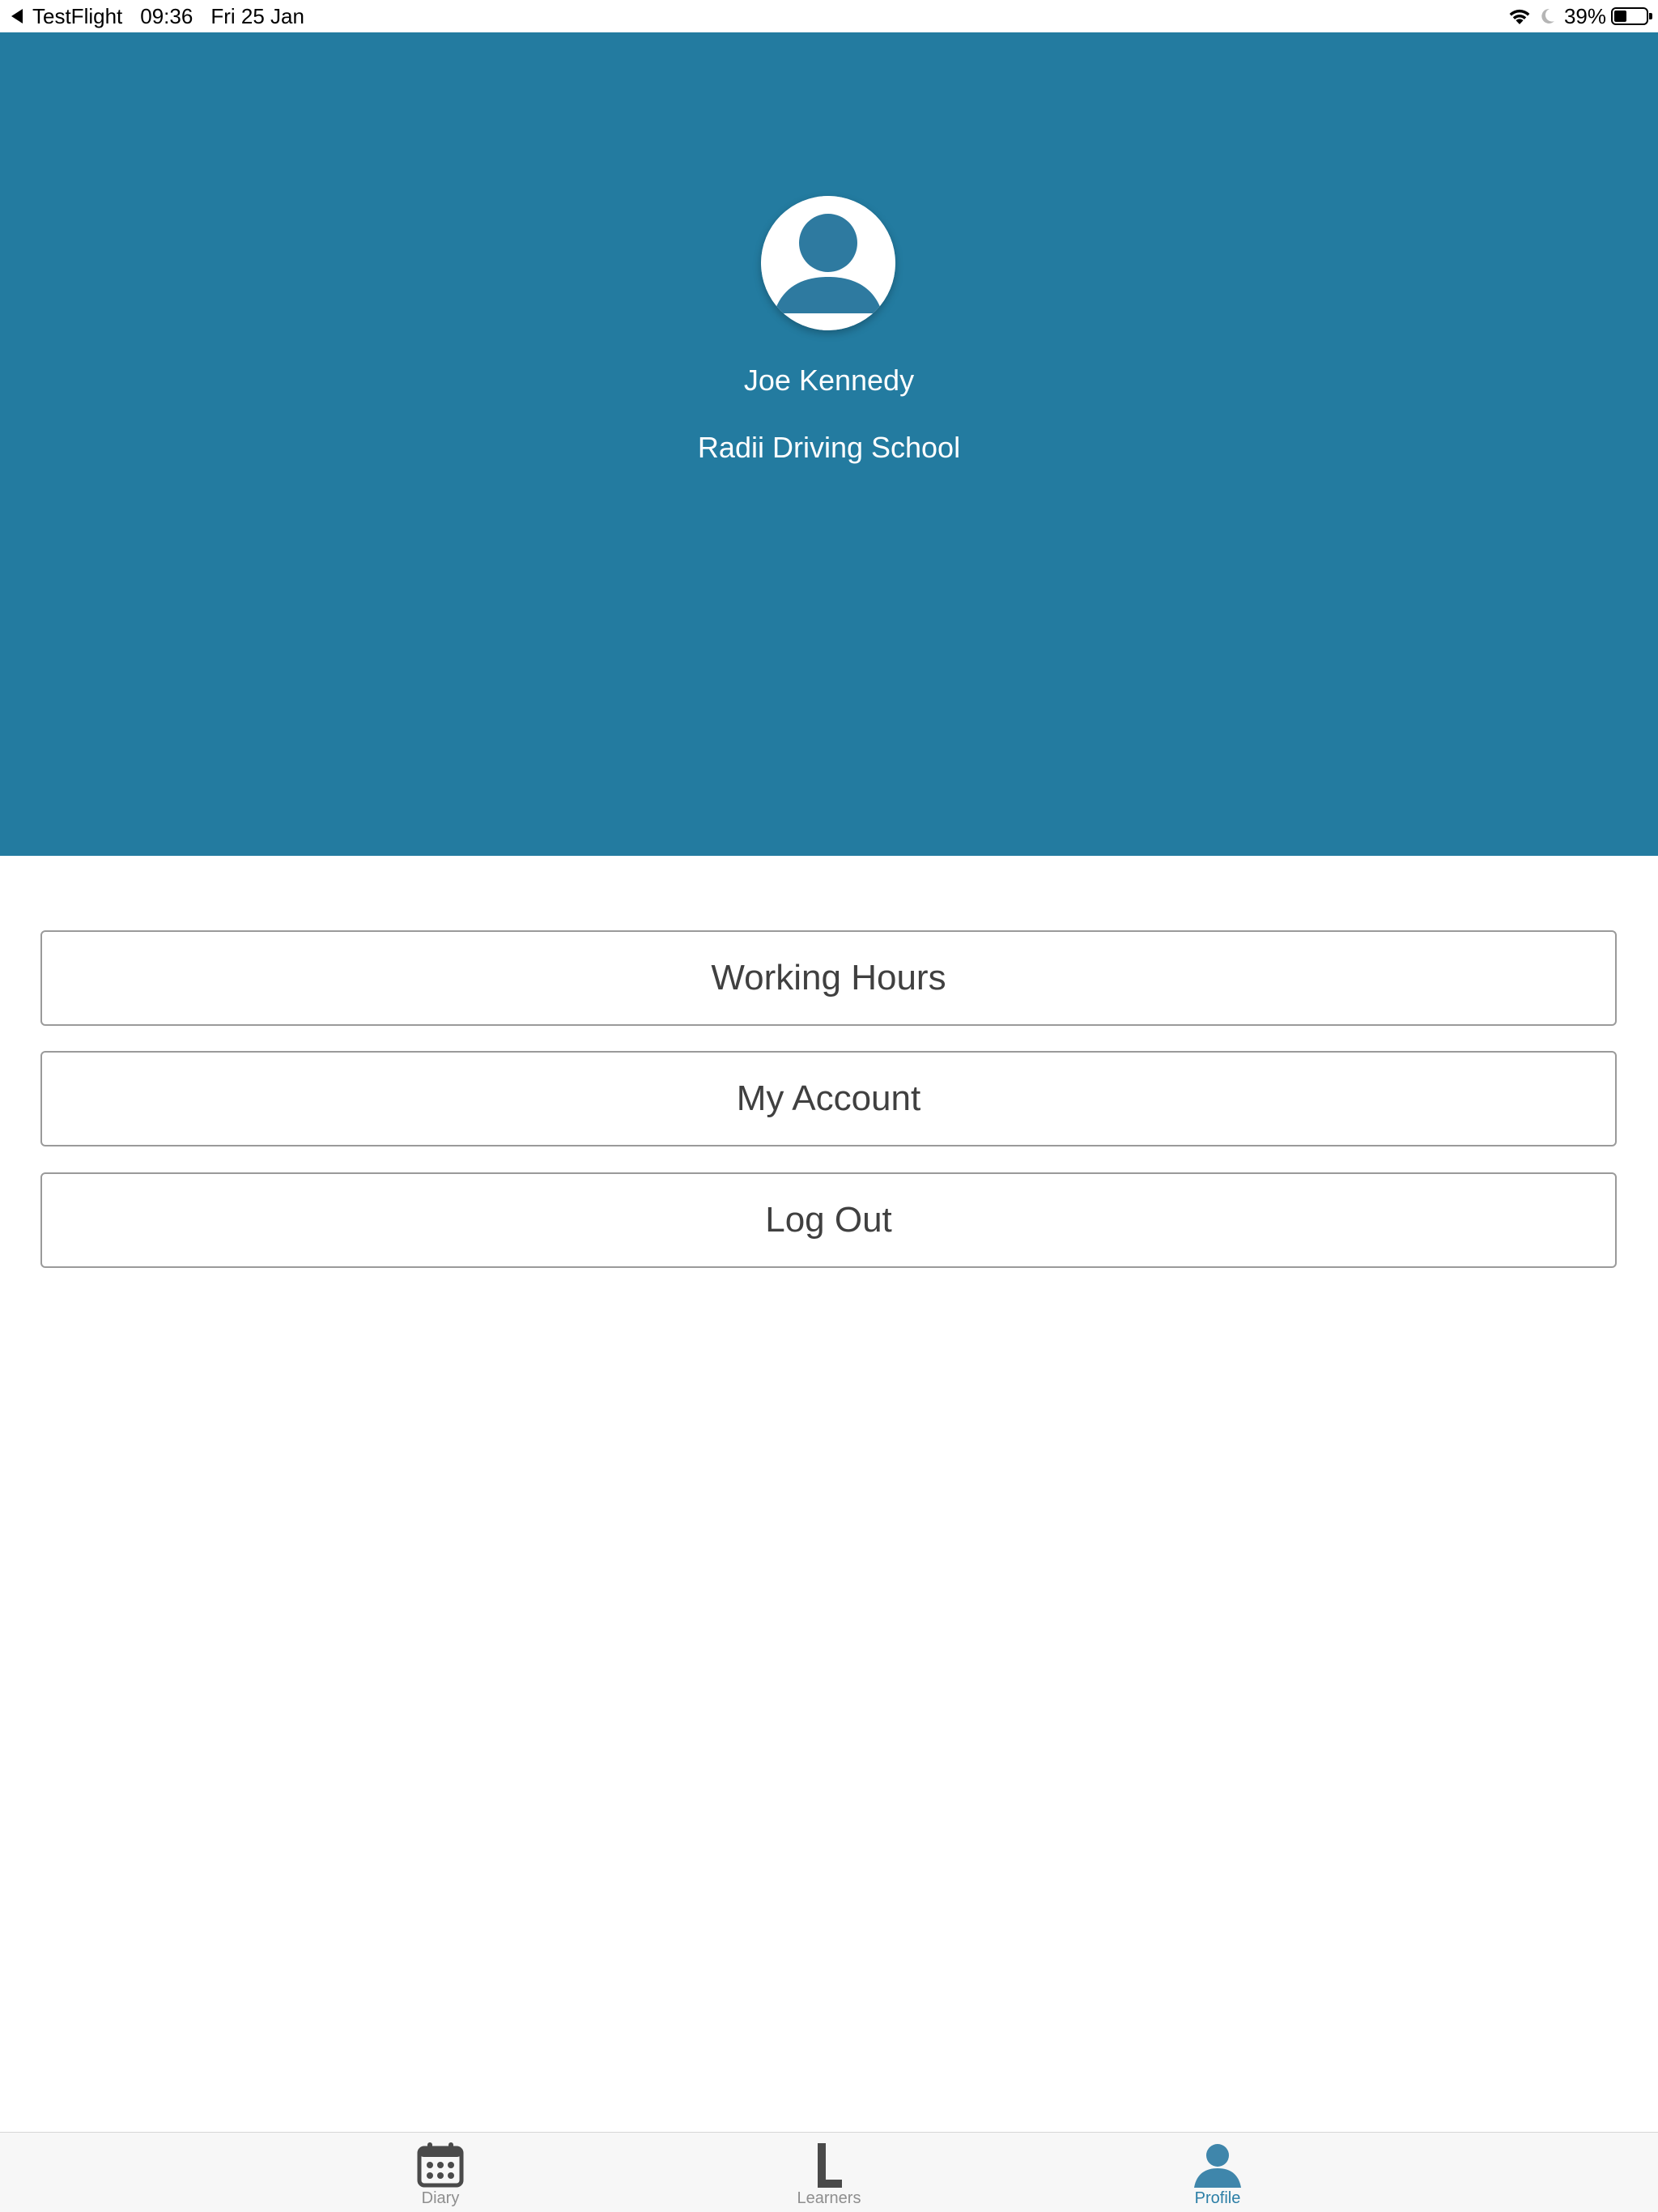 The image size is (1658, 2212). What do you see at coordinates (440, 2165) in the screenshot?
I see `calendar-icon` at bounding box center [440, 2165].